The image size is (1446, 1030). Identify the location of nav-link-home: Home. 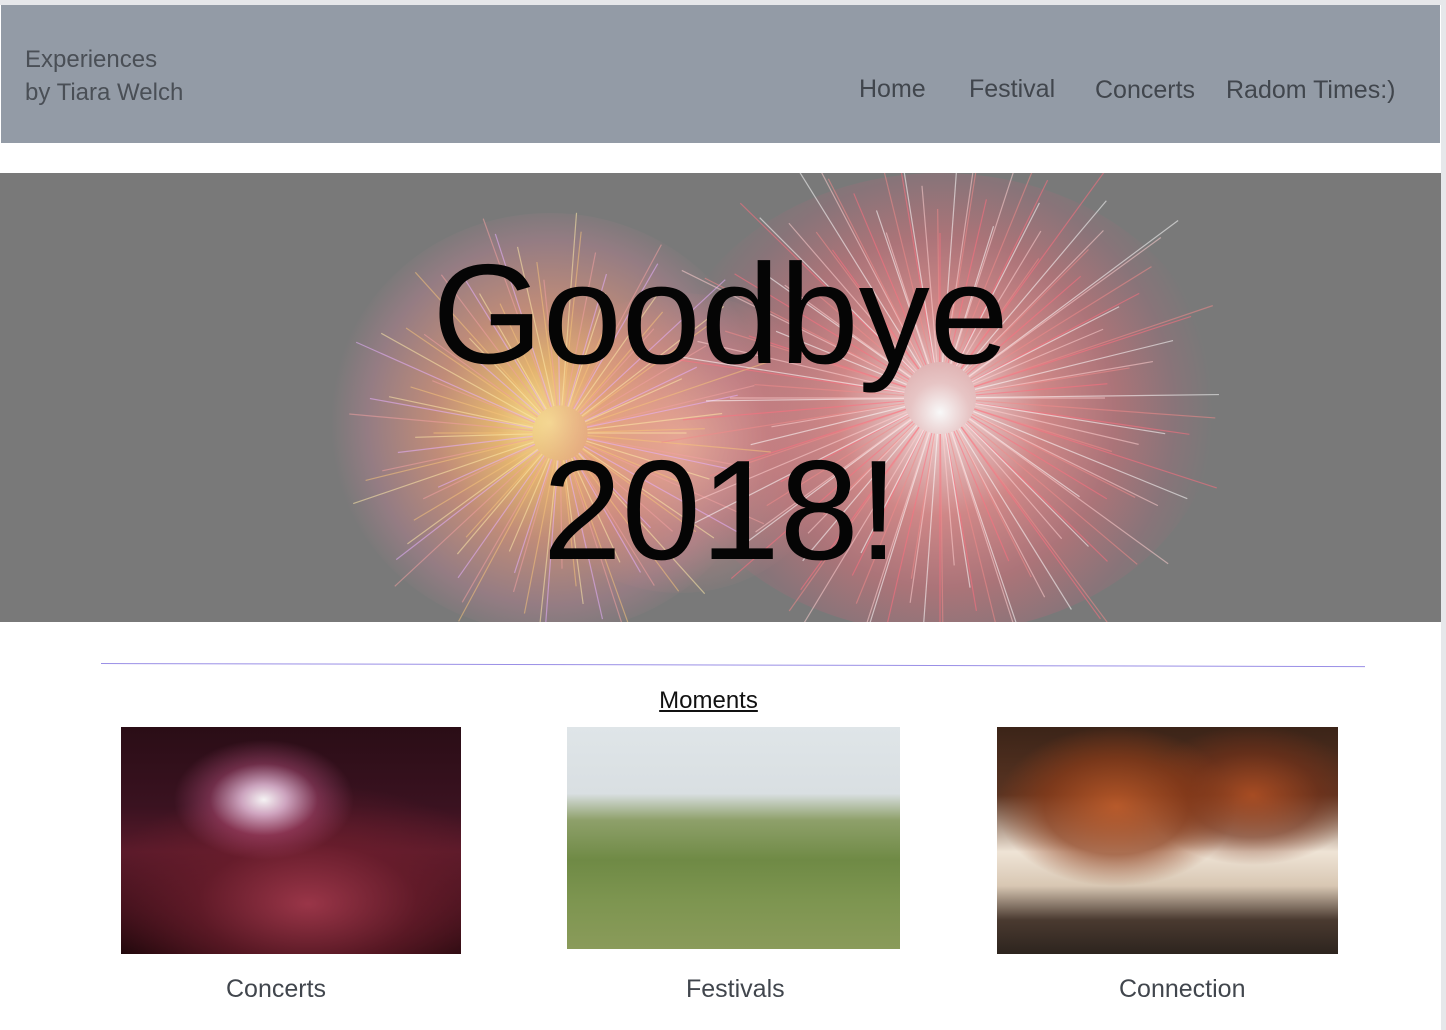
(892, 89).